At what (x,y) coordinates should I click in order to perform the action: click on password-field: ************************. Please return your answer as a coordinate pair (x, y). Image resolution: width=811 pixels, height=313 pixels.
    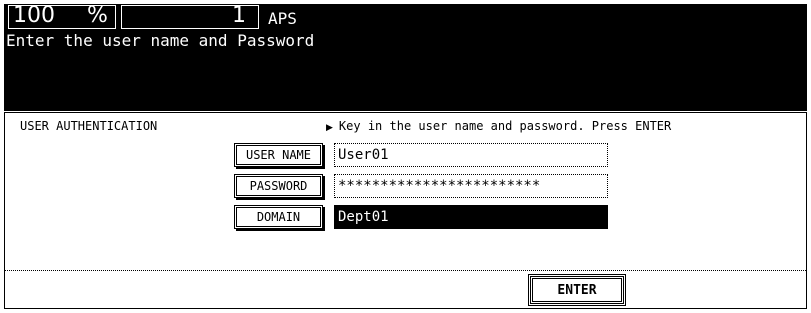
    Looking at the image, I should click on (471, 186).